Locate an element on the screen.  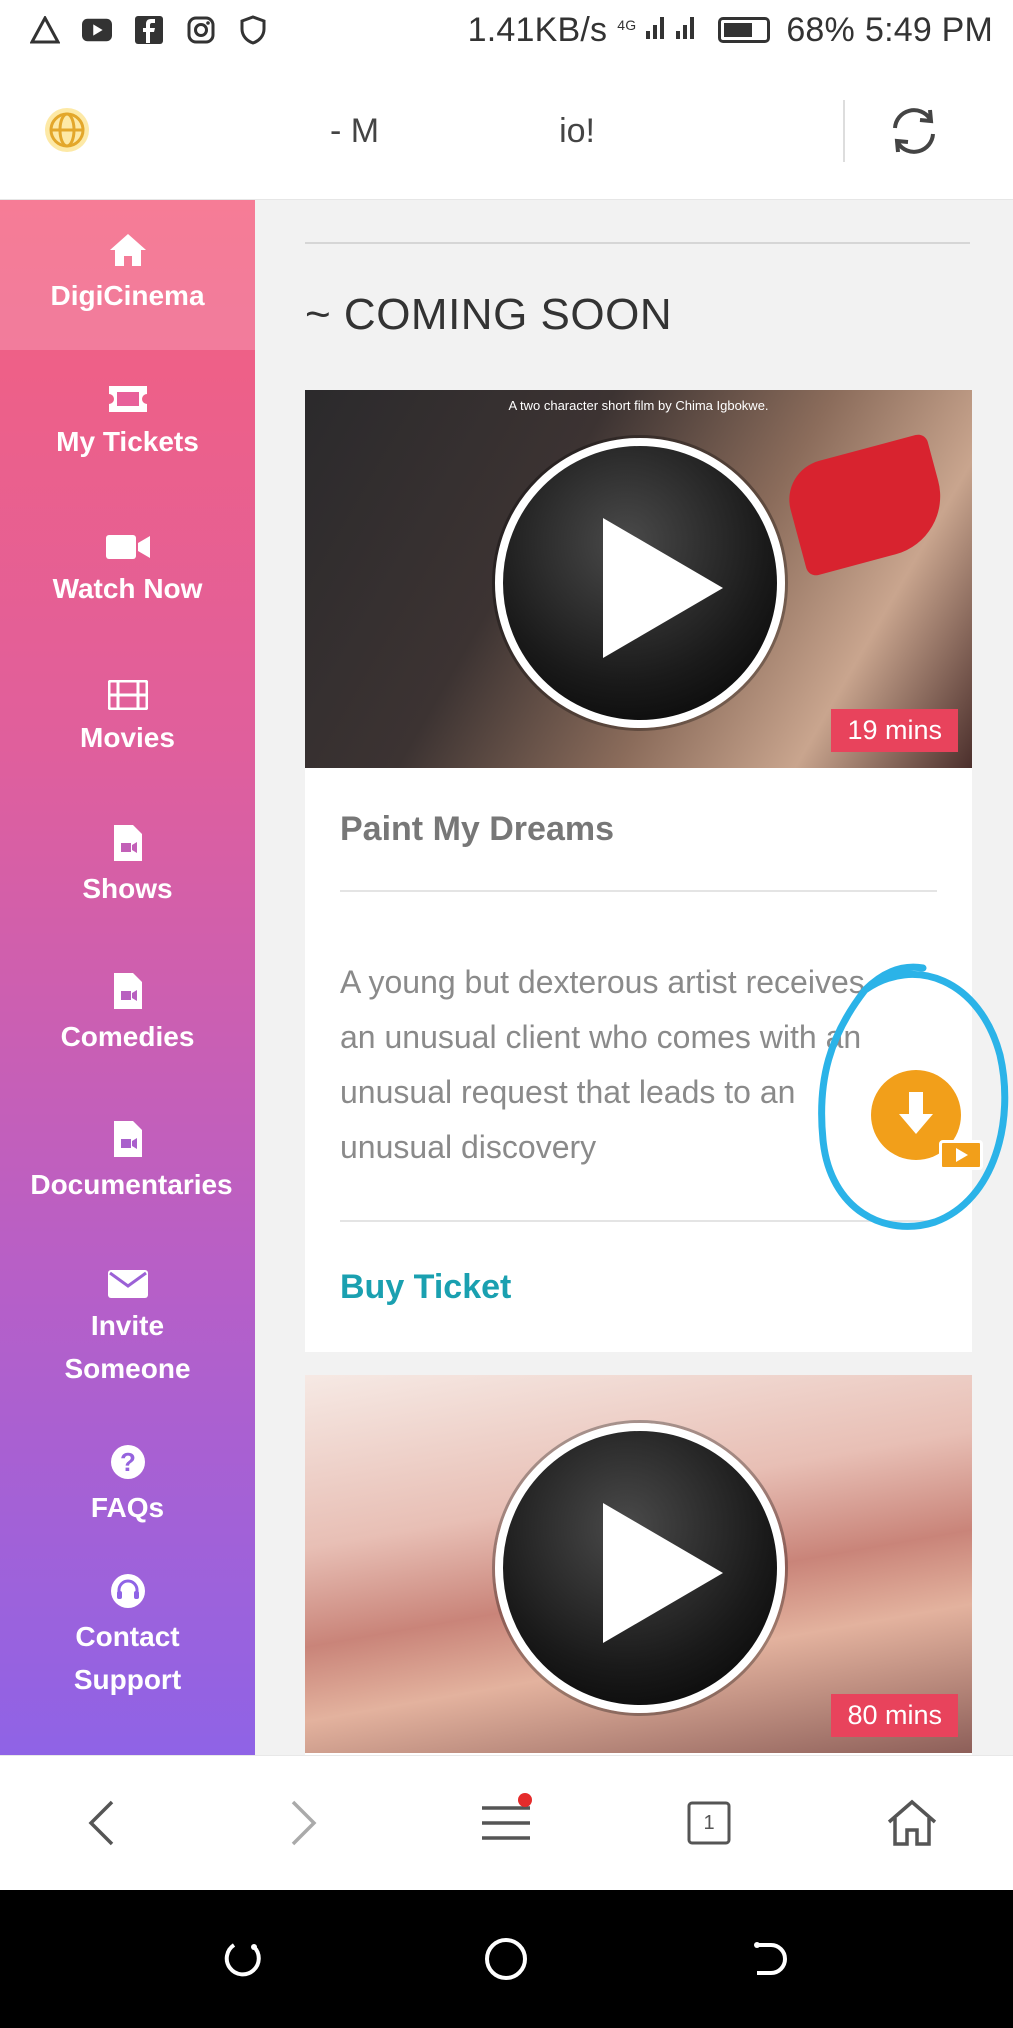
sidebar-item-shows: Shows is located at coordinates (127, 868).